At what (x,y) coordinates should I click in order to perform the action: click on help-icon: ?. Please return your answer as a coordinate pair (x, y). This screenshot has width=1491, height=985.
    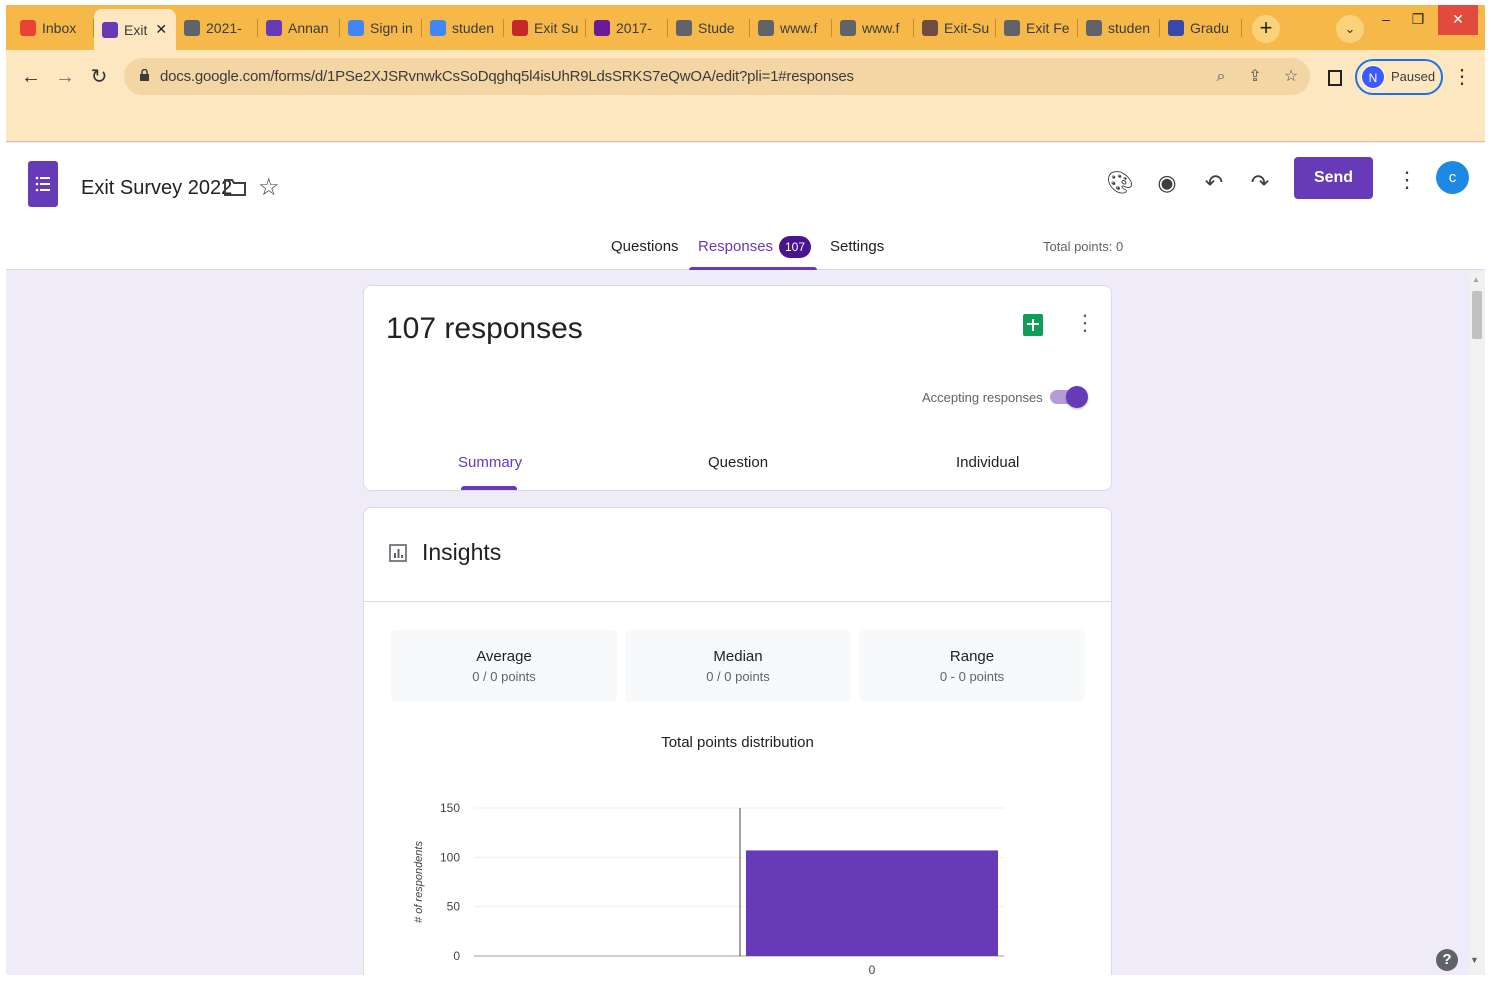
    Looking at the image, I should click on (1447, 960).